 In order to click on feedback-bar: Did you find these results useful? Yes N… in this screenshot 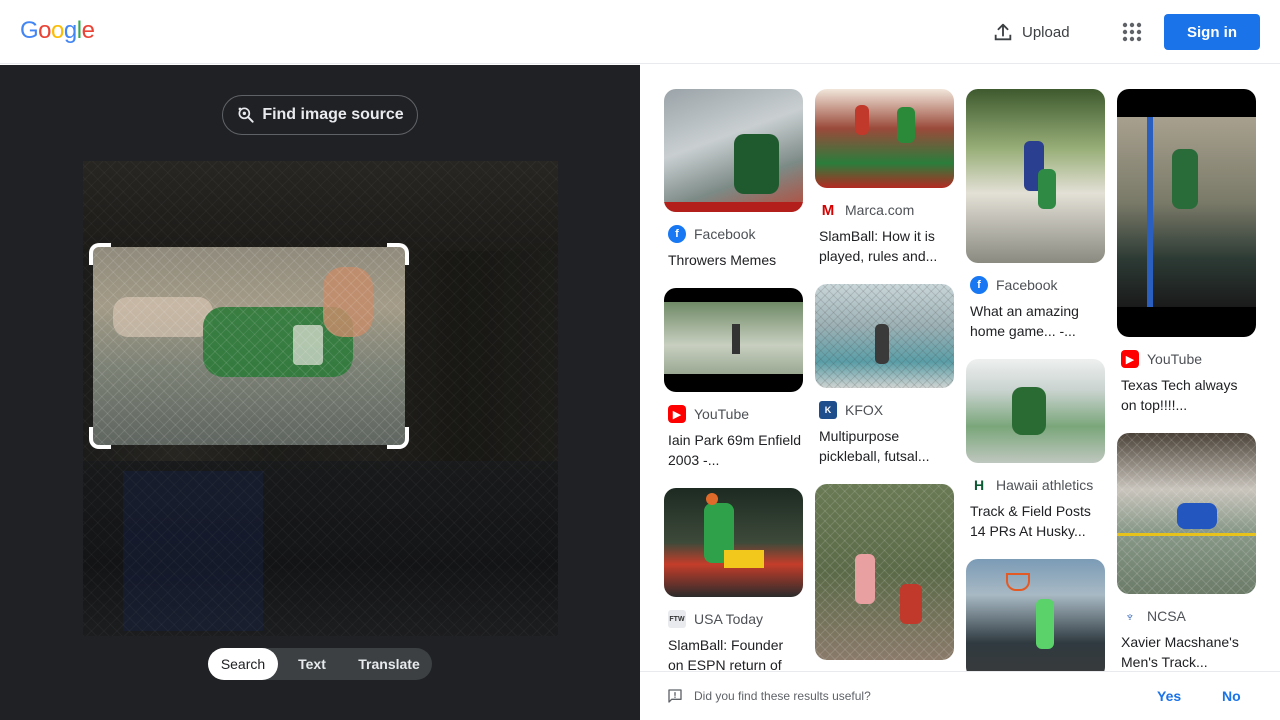, I will do `click(960, 695)`.